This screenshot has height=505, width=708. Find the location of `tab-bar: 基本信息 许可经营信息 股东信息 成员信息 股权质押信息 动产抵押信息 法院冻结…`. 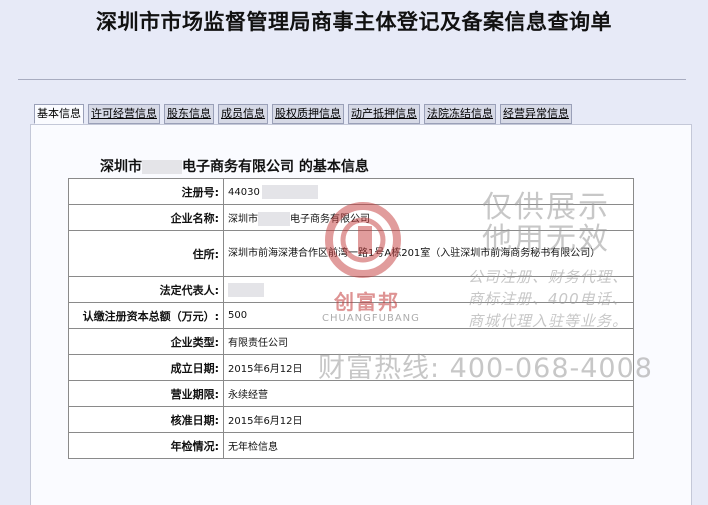

tab-bar: 基本信息 许可经营信息 股东信息 成员信息 股权质押信息 动产抵押信息 法院冻结… is located at coordinates (303, 114).